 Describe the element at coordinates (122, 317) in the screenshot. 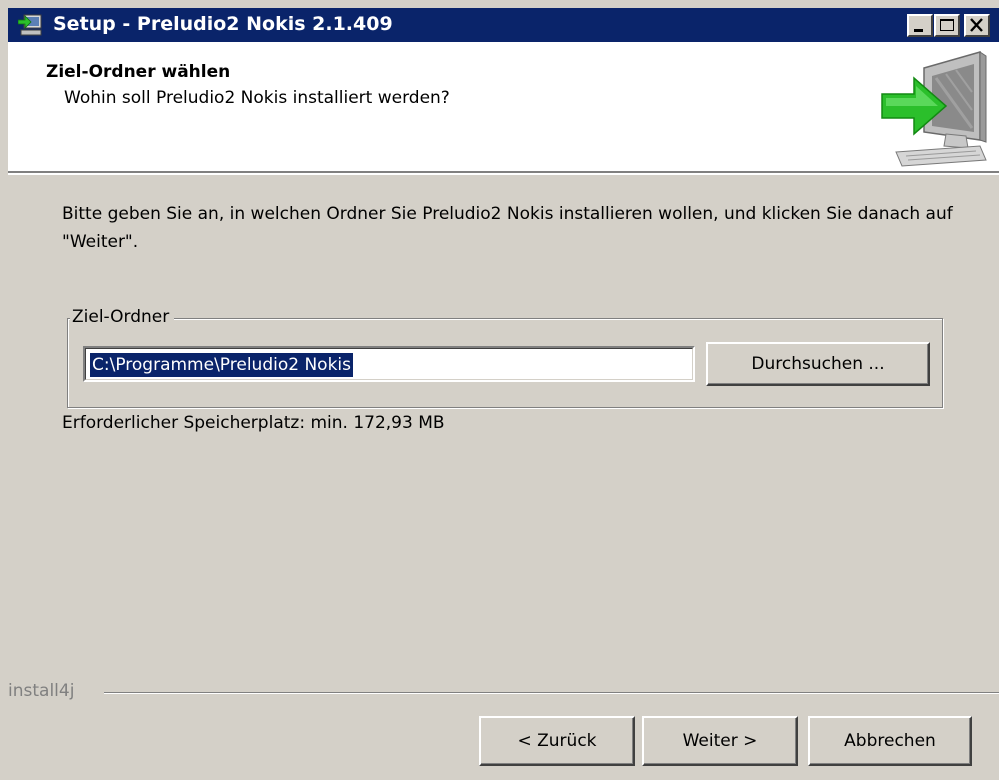

I see `target-folder-group-label: Ziel-Ordner` at that location.